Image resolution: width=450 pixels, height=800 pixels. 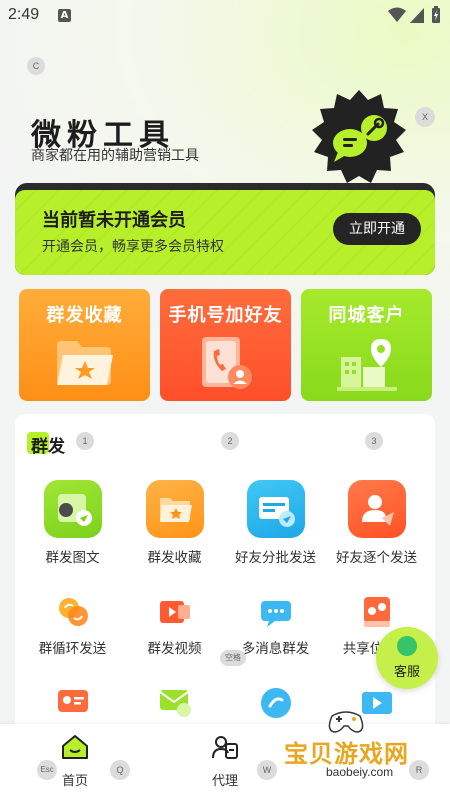 I want to click on watermark-text: 宝贝游戏网, so click(x=346, y=754).